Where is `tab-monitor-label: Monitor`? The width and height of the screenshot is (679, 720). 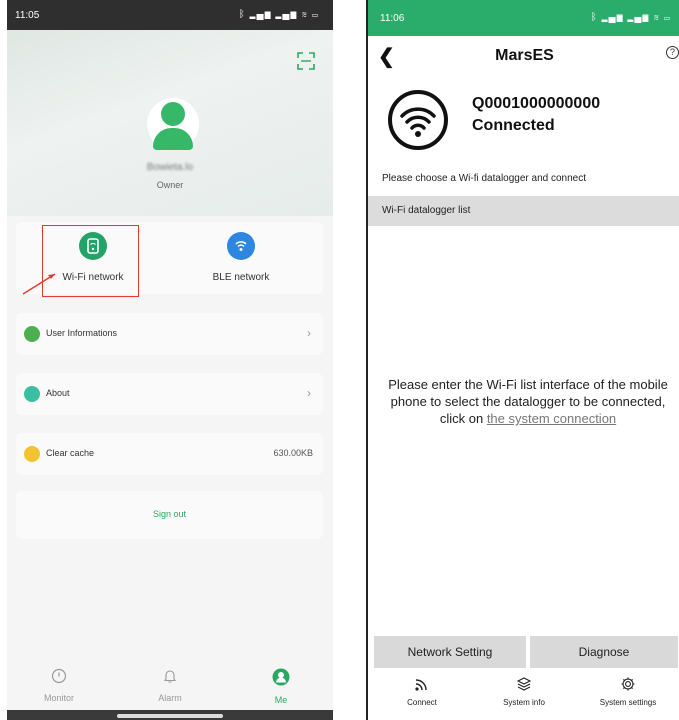 tab-monitor-label: Monitor is located at coordinates (58, 698).